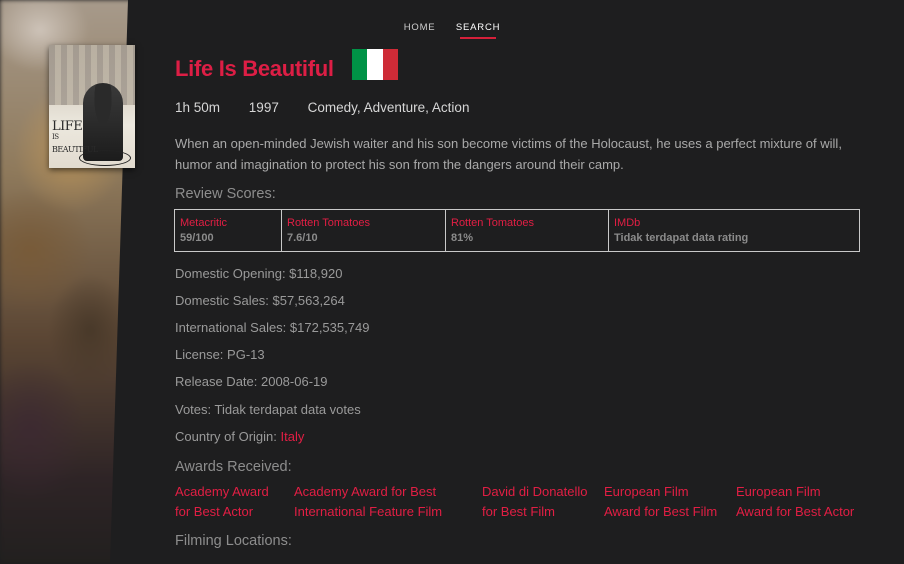 This screenshot has height=564, width=904. I want to click on score-rotten-tomatoes-rating: Rotten Tomatoes 7.6/10, so click(364, 230).